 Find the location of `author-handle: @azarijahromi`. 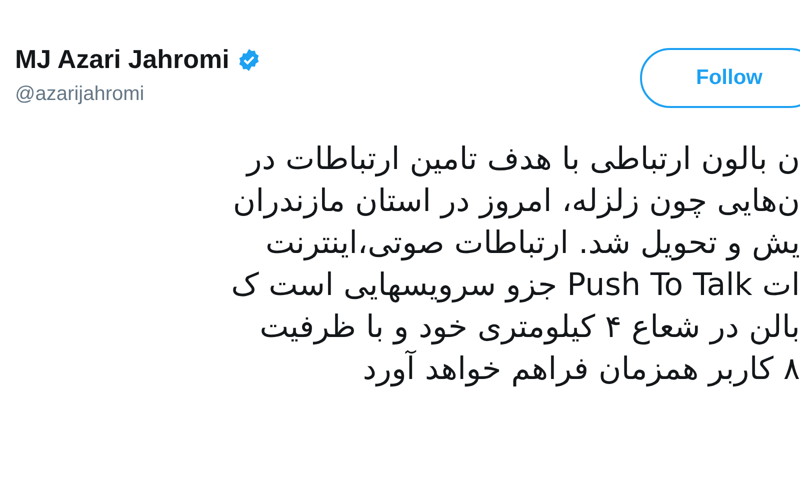

author-handle: @azarijahromi is located at coordinates (138, 94).